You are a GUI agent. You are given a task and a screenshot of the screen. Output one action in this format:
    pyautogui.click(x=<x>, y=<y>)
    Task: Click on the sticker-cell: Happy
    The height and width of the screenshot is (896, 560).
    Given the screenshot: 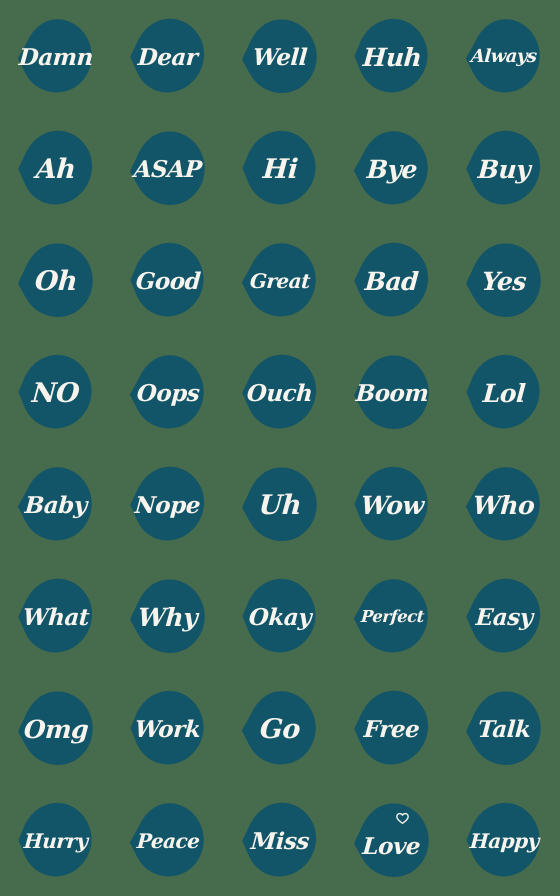 What is the action you would take?
    pyautogui.click(x=504, y=840)
    